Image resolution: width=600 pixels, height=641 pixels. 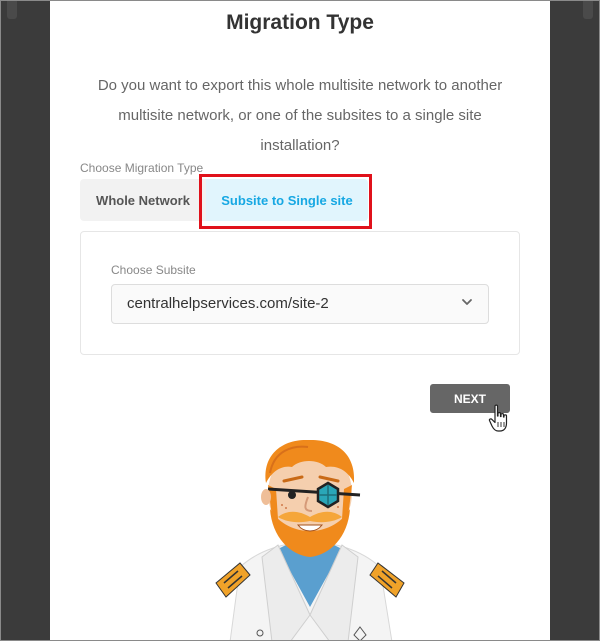 What do you see at coordinates (574, 320) in the screenshot?
I see `right-backdrop` at bounding box center [574, 320].